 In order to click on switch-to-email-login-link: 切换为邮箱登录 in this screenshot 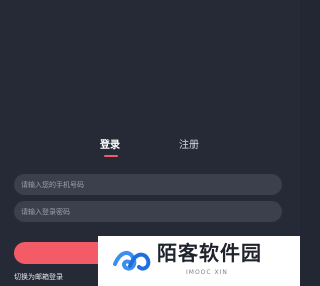, I will do `click(38, 277)`.